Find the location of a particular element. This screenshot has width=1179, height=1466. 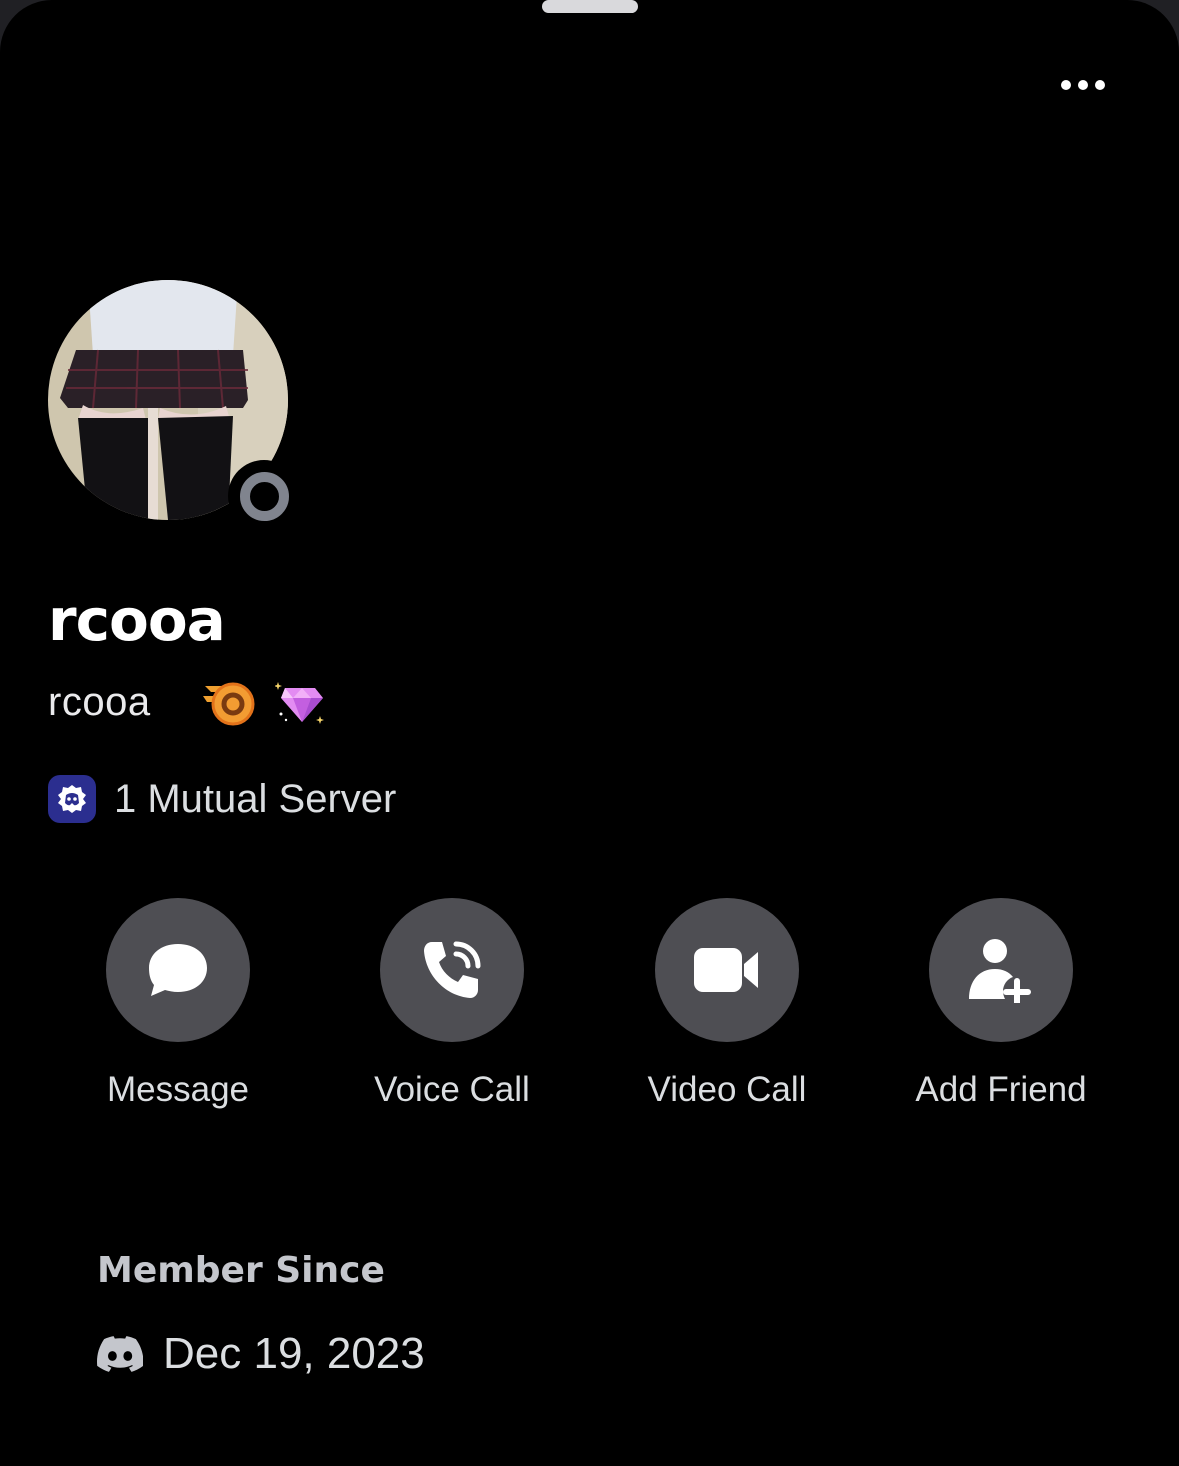

add-friend-icon is located at coordinates (1000, 971).